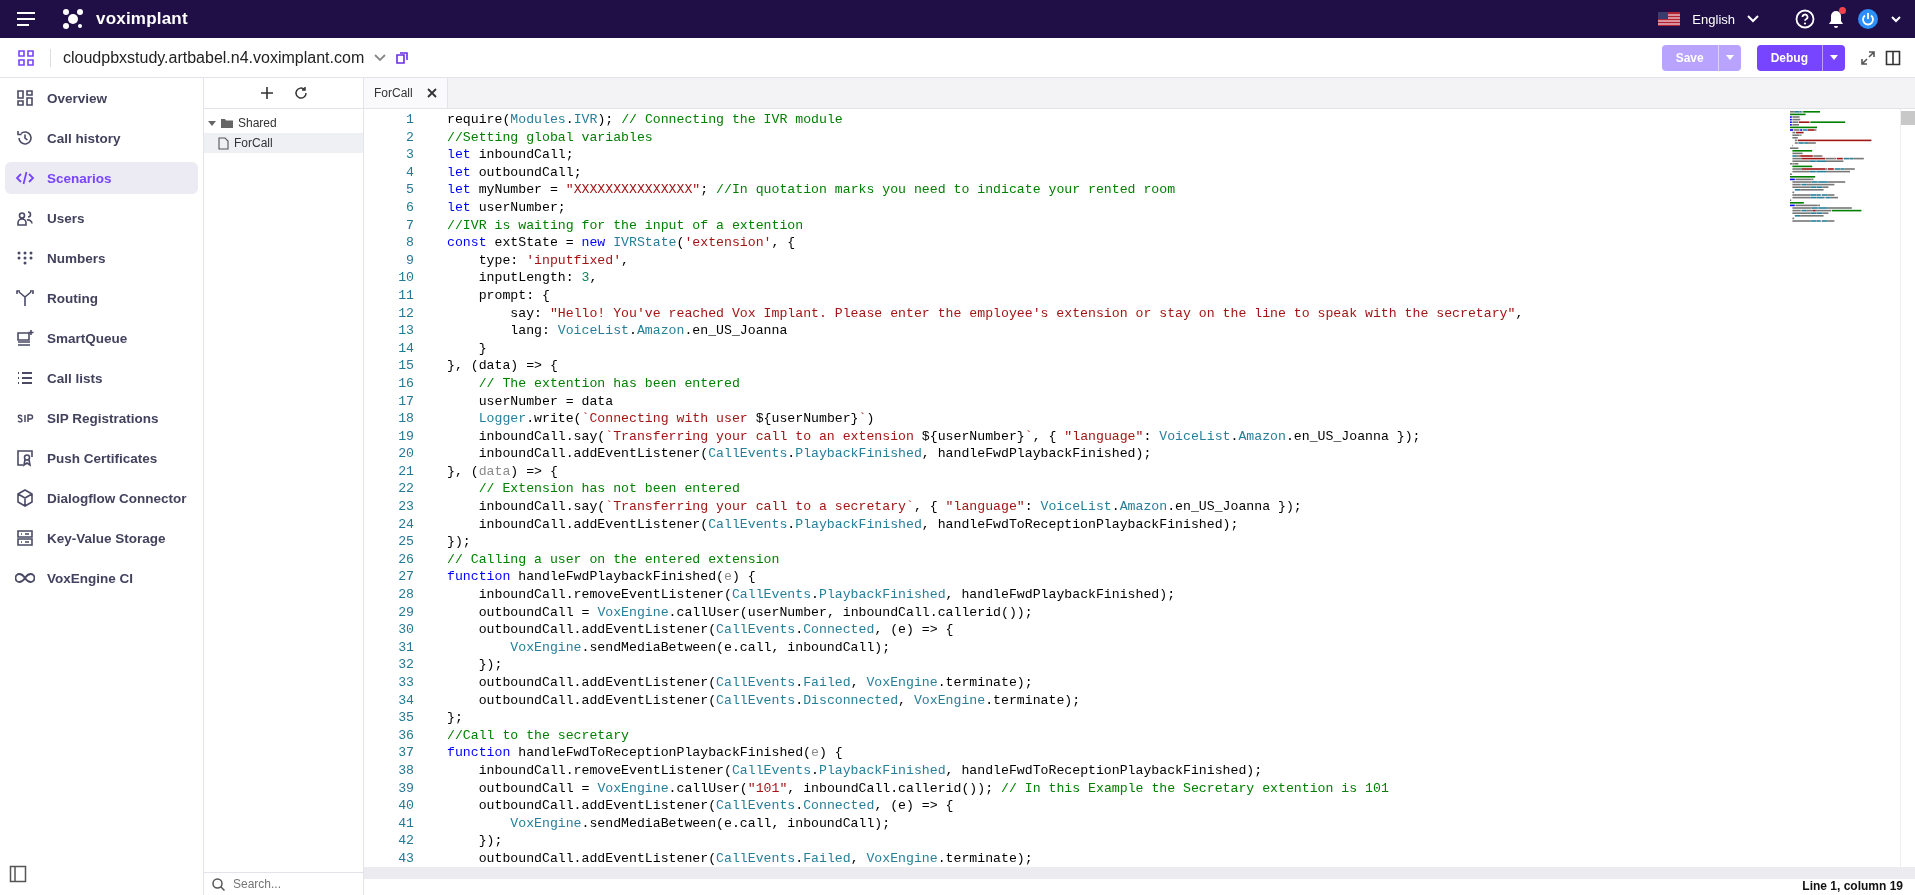 This screenshot has width=1915, height=895. Describe the element at coordinates (1789, 57) in the screenshot. I see `debug-button: Debug` at that location.